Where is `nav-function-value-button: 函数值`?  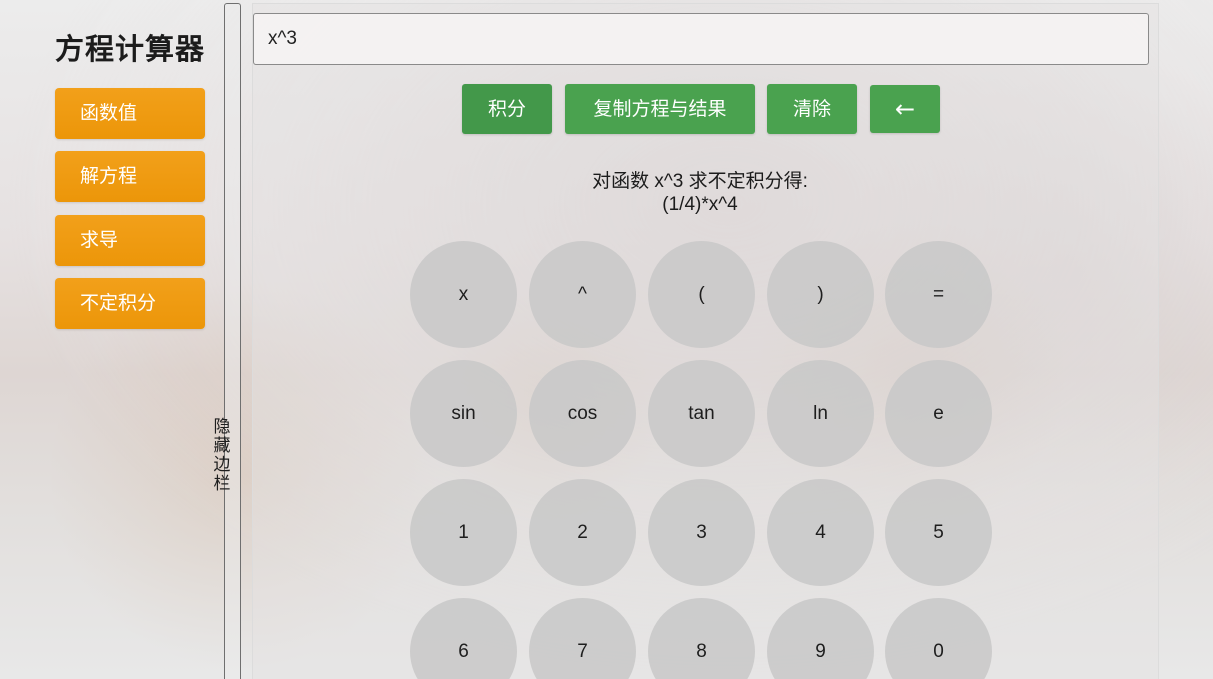
nav-function-value-button: 函数值 is located at coordinates (130, 113).